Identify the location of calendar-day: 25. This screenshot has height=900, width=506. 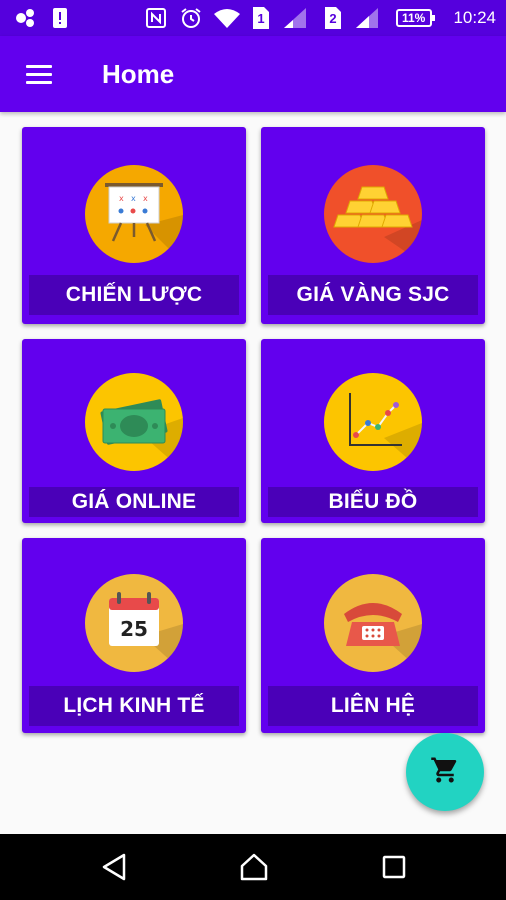
(134, 629).